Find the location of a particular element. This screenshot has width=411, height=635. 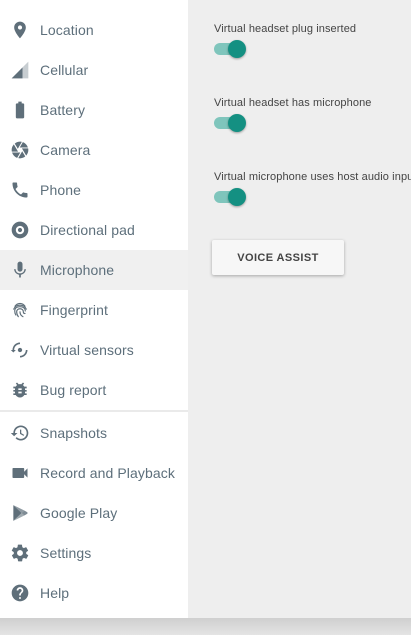

history-clock-icon is located at coordinates (20, 433).